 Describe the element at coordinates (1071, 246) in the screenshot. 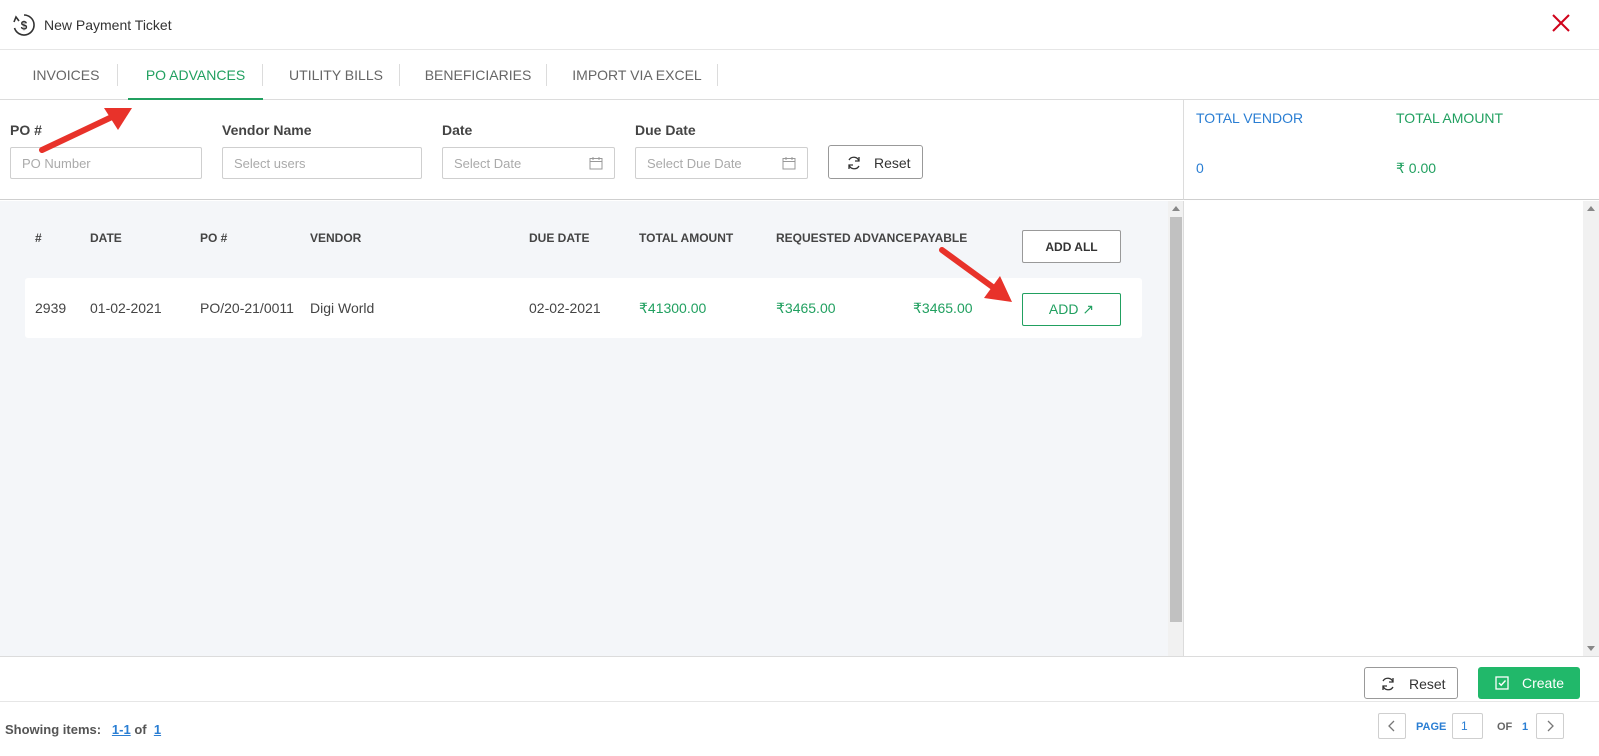

I see `add-all-button: ADD ALL` at that location.